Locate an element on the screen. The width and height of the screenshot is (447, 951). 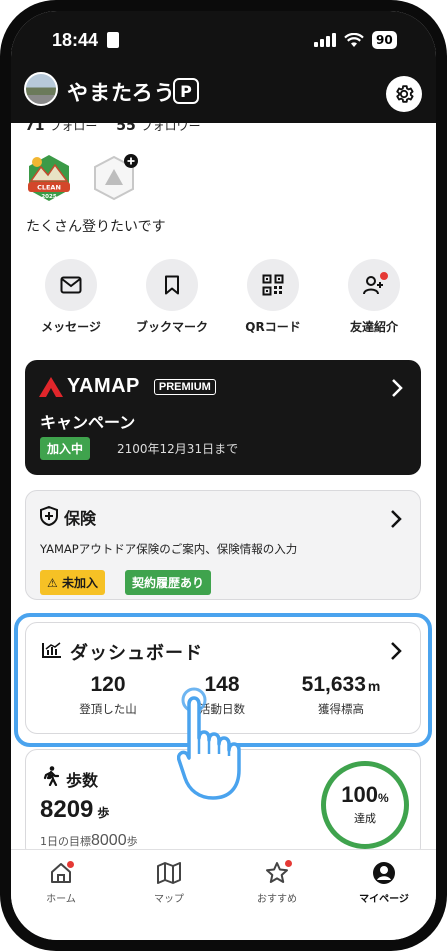
header-bar: 18:44 90 やまたろう P is located at coordinates (223, 67).